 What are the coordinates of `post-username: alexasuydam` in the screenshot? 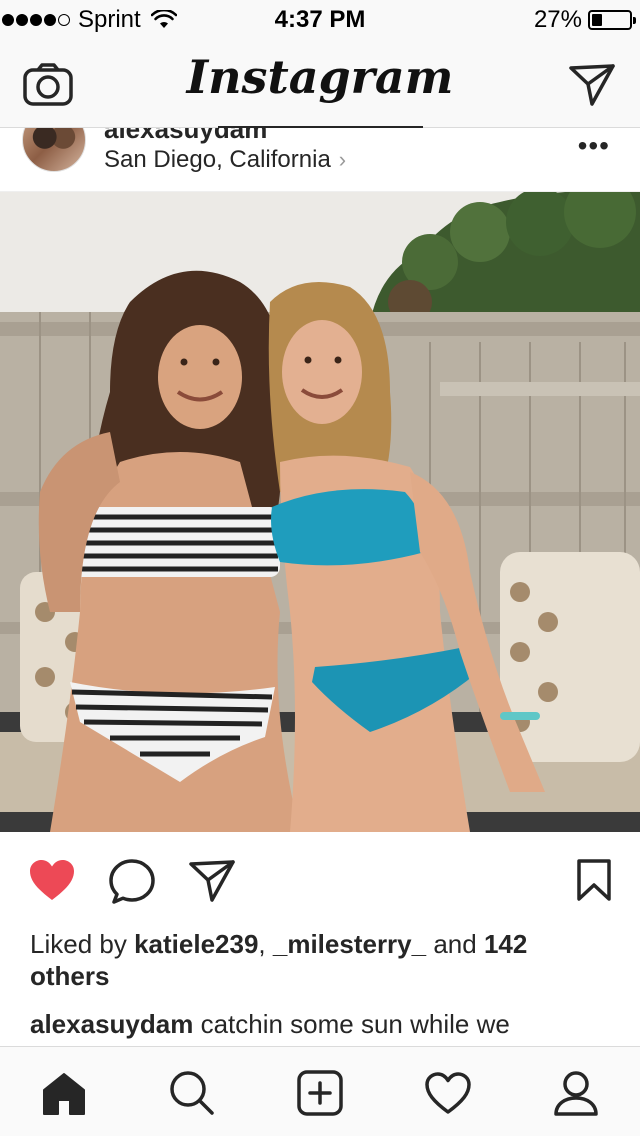 It's located at (185, 136).